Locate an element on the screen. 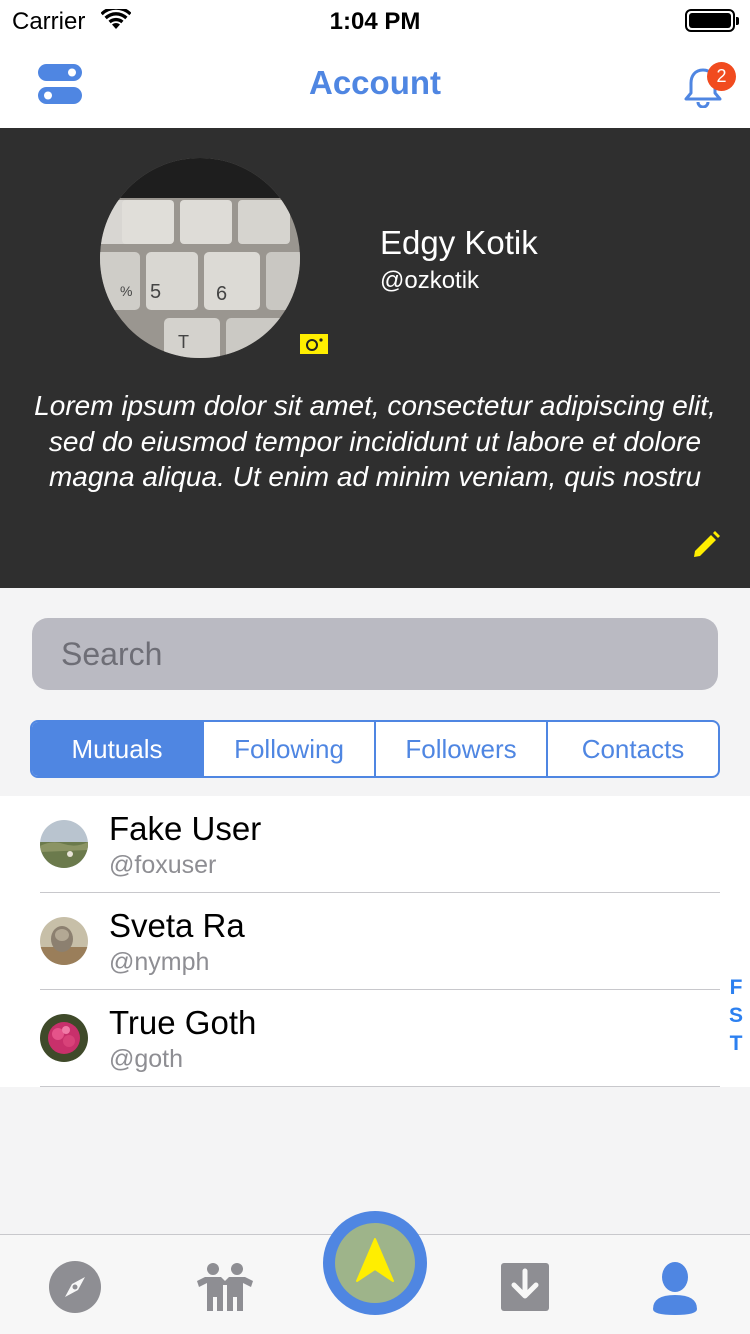 This screenshot has width=750, height=1334. clock: 1:04 PM is located at coordinates (375, 21).